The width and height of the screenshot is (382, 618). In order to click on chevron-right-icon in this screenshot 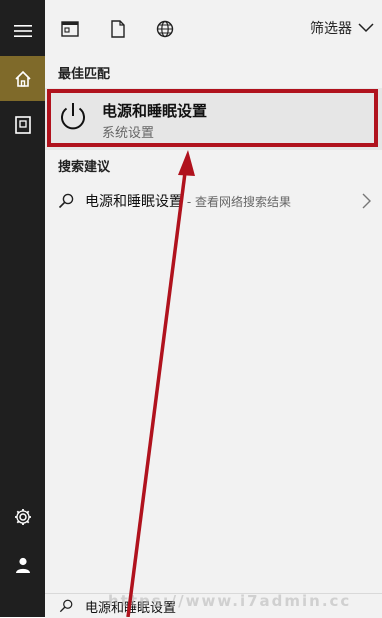, I will do `click(366, 201)`.